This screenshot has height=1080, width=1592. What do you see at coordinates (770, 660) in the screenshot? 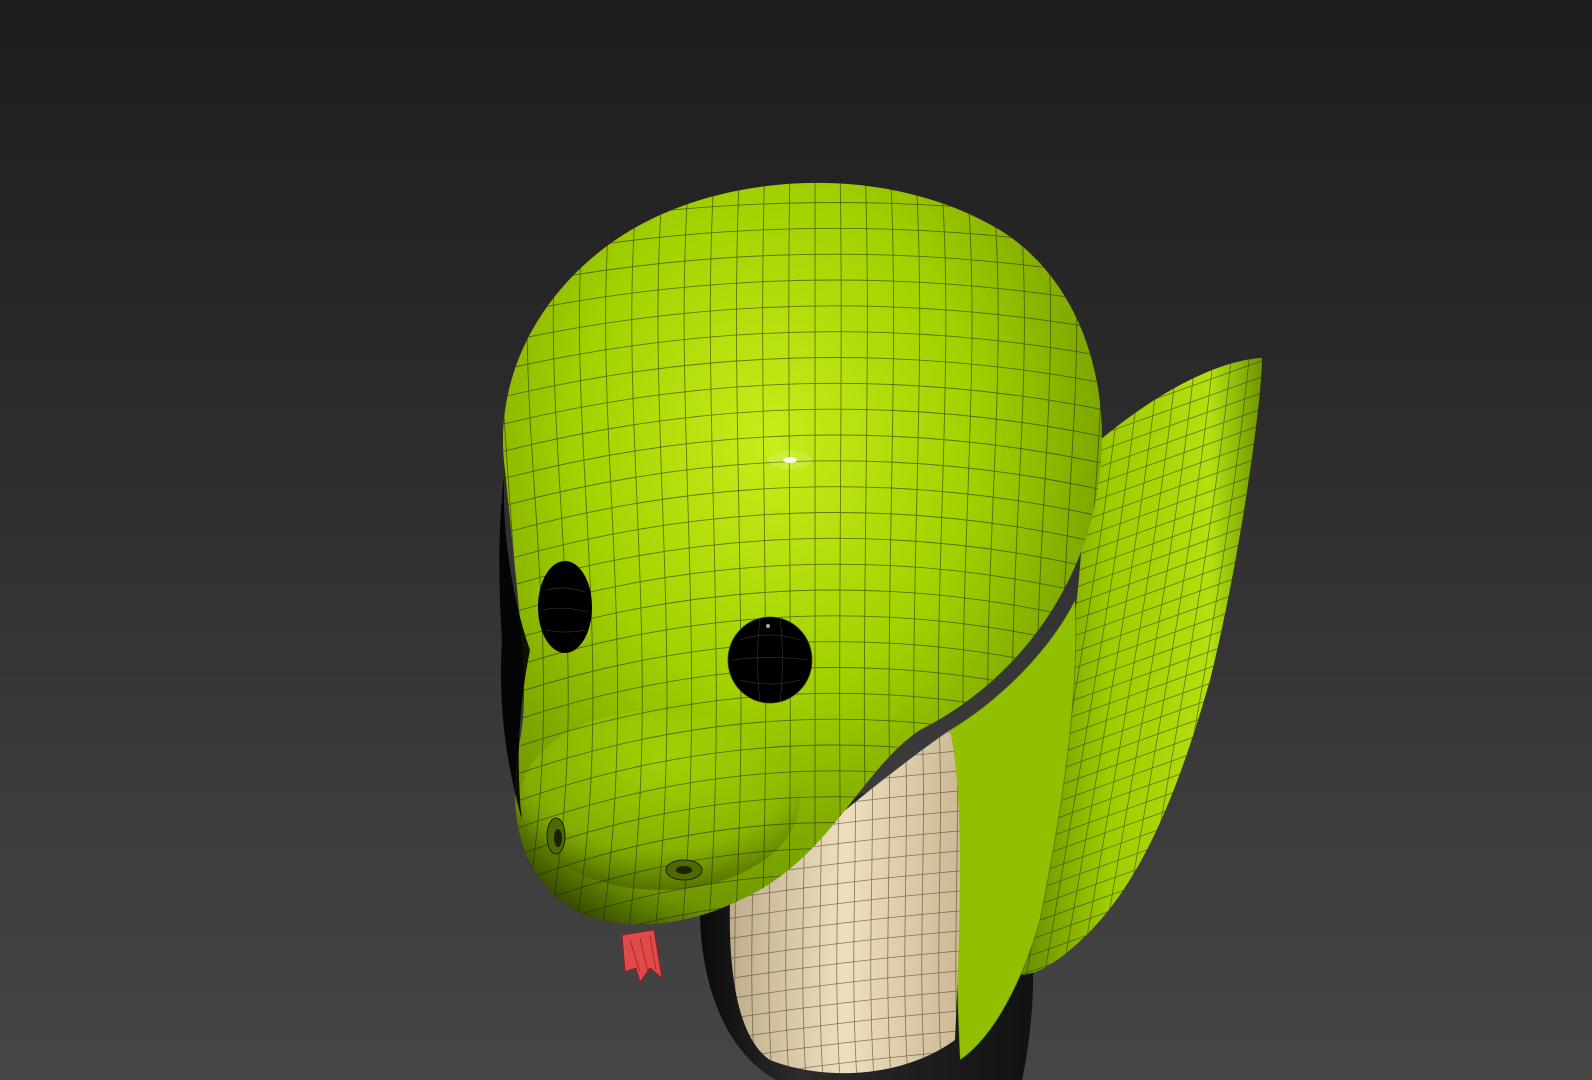
I see `snake-eye-right` at bounding box center [770, 660].